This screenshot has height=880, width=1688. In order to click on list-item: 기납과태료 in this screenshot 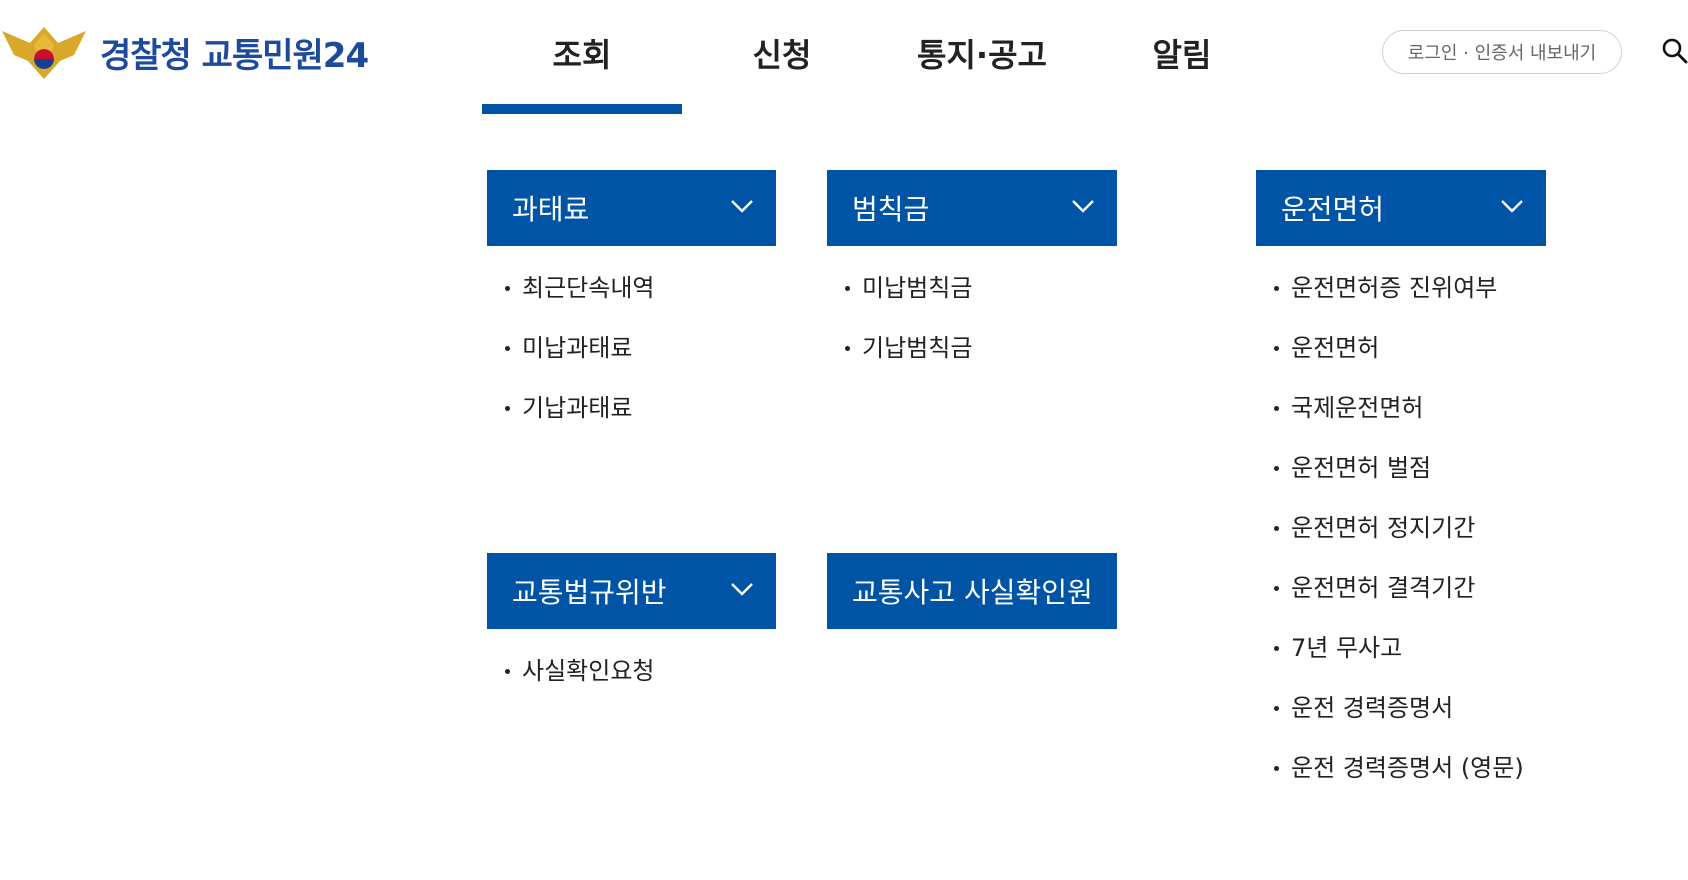, I will do `click(570, 423)`.